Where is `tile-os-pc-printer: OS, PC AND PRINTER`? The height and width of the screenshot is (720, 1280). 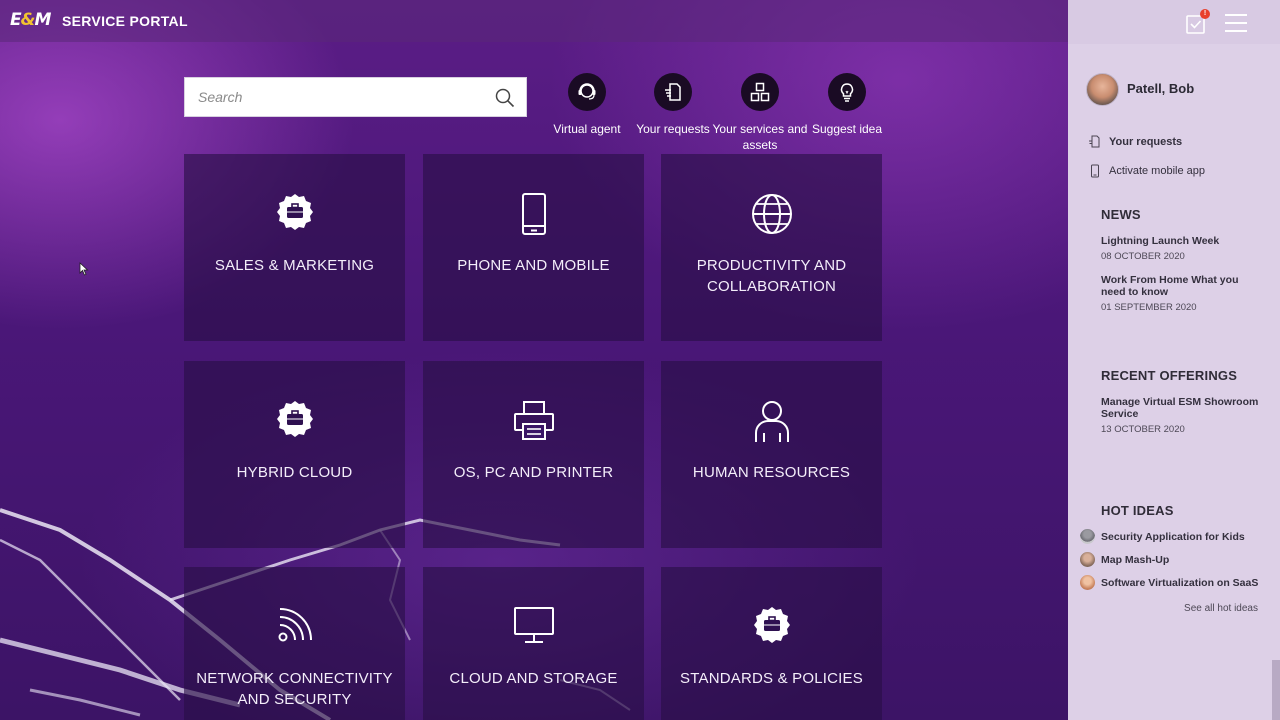
tile-os-pc-printer: OS, PC AND PRINTER is located at coordinates (533, 454).